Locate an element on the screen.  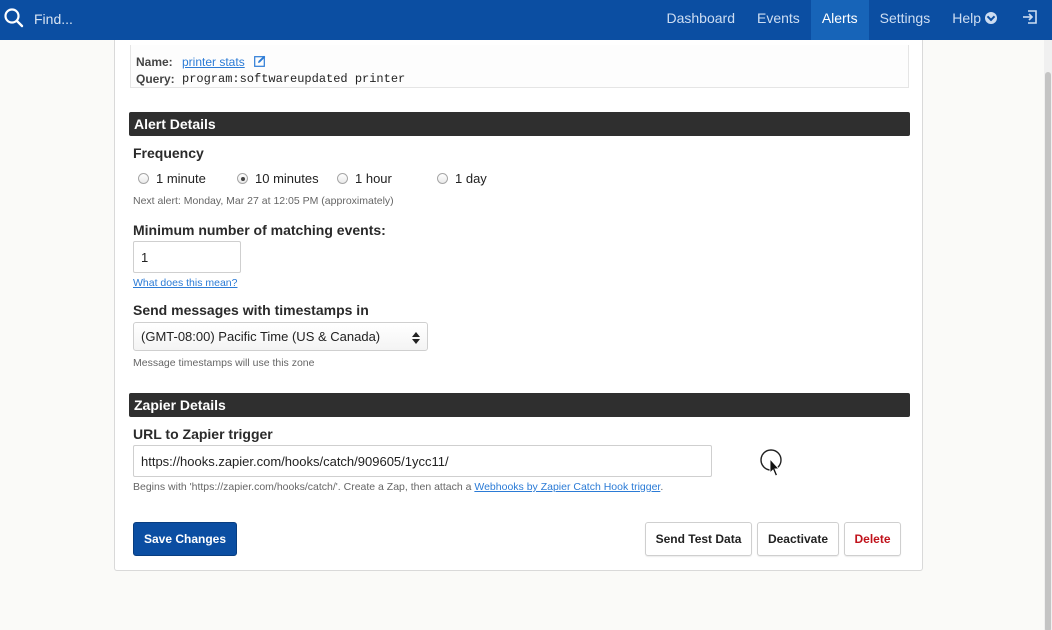
alert-details-header: Alert Details is located at coordinates (519, 124).